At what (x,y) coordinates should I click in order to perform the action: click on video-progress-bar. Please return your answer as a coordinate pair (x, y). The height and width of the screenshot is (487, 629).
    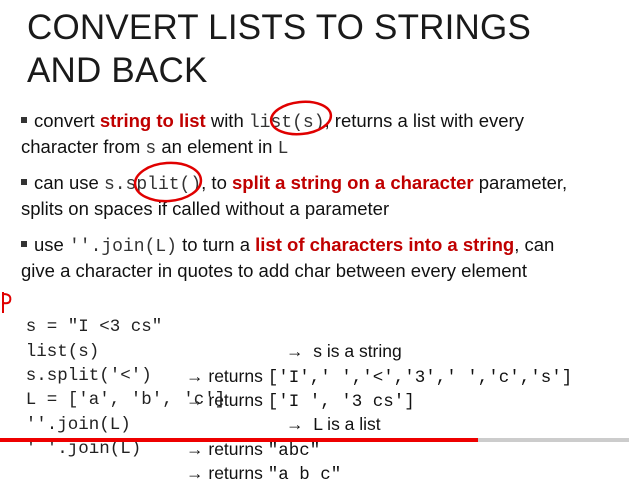
    Looking at the image, I should click on (314, 440).